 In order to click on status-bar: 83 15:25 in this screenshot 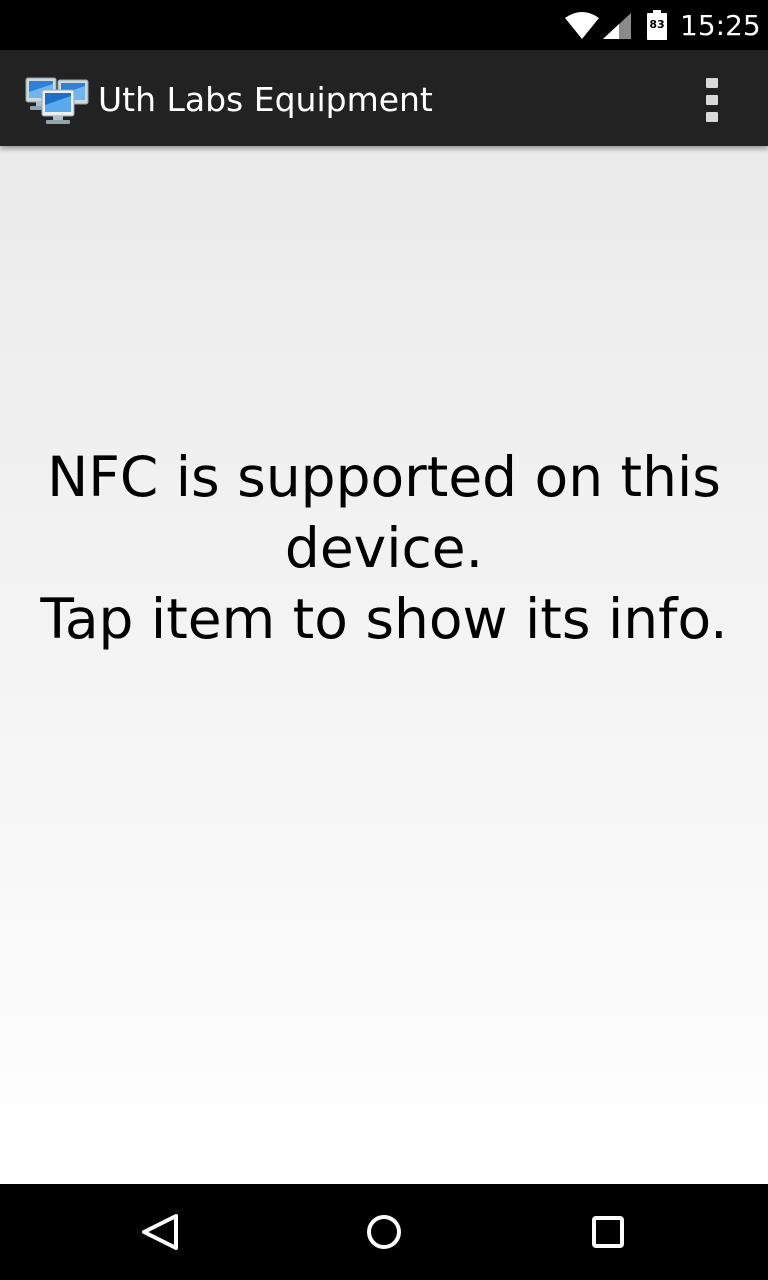, I will do `click(384, 25)`.